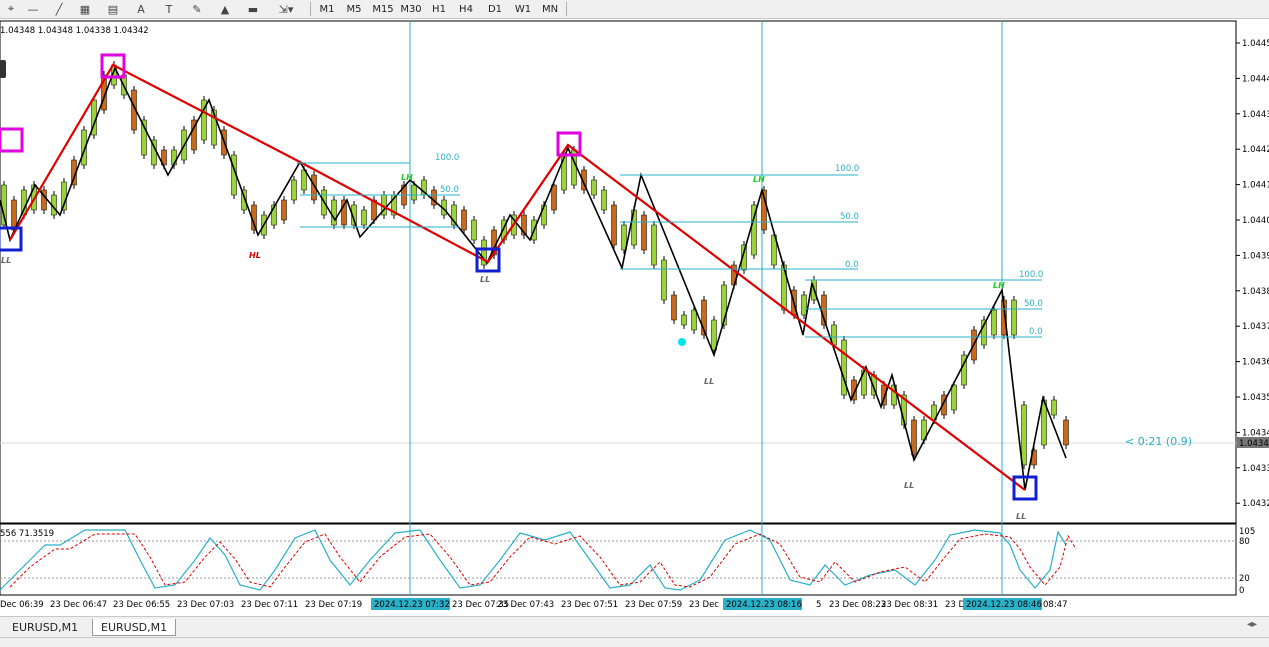  What do you see at coordinates (764, 605) in the screenshot?
I see `time-highlight-label: 2024.12.23 08:16` at bounding box center [764, 605].